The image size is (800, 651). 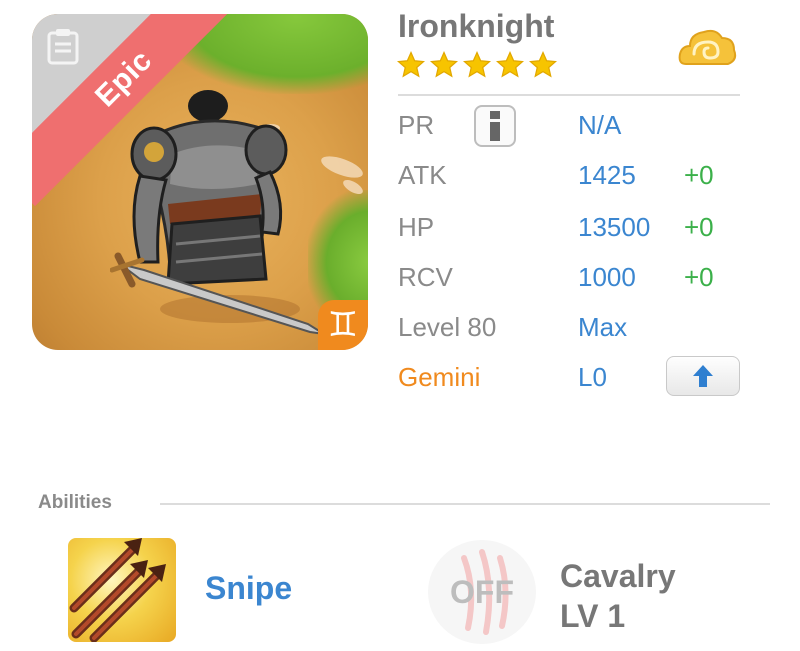 I want to click on zodiac-upgrade-button, so click(x=703, y=376).